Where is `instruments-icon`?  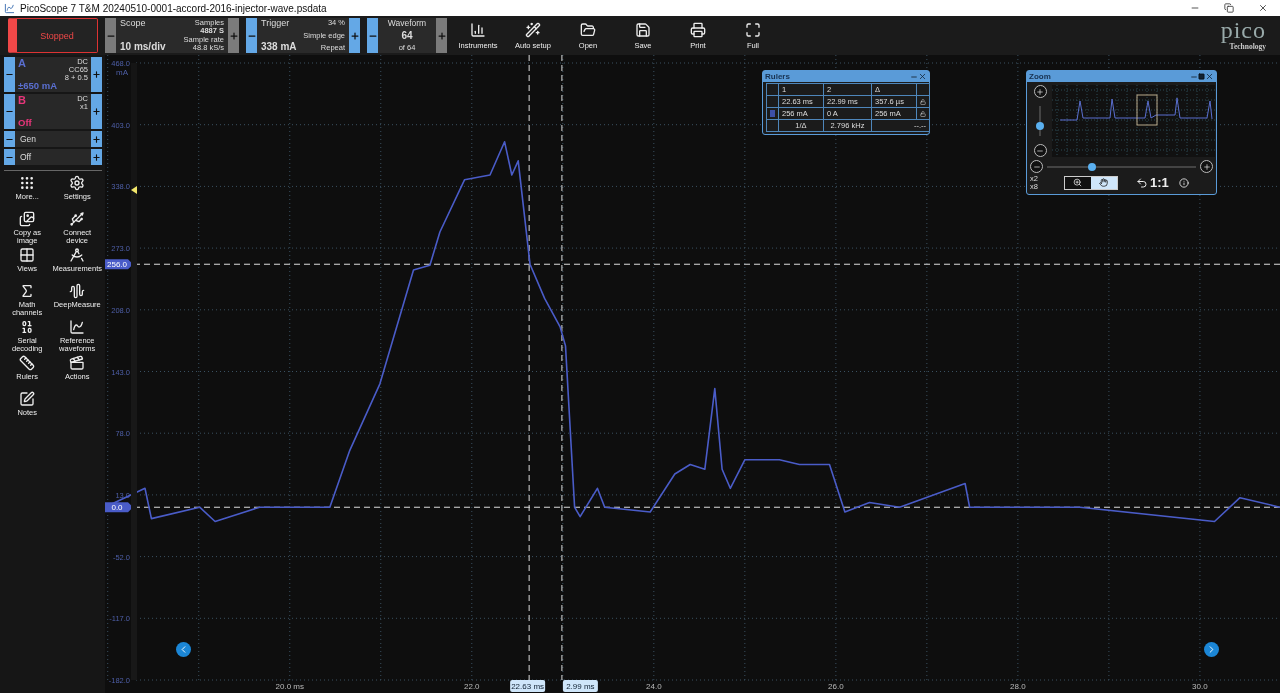
instruments-icon is located at coordinates (478, 29).